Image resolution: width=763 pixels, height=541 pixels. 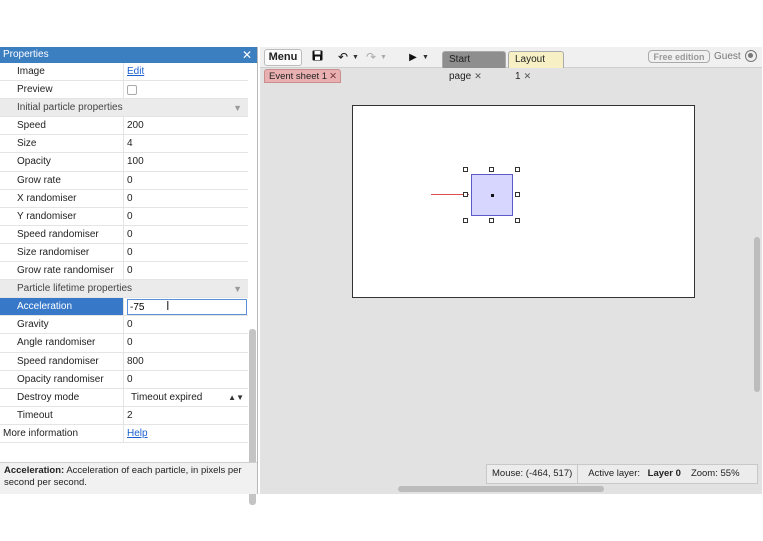 I want to click on undo-icon: ↶, so click(x=343, y=57).